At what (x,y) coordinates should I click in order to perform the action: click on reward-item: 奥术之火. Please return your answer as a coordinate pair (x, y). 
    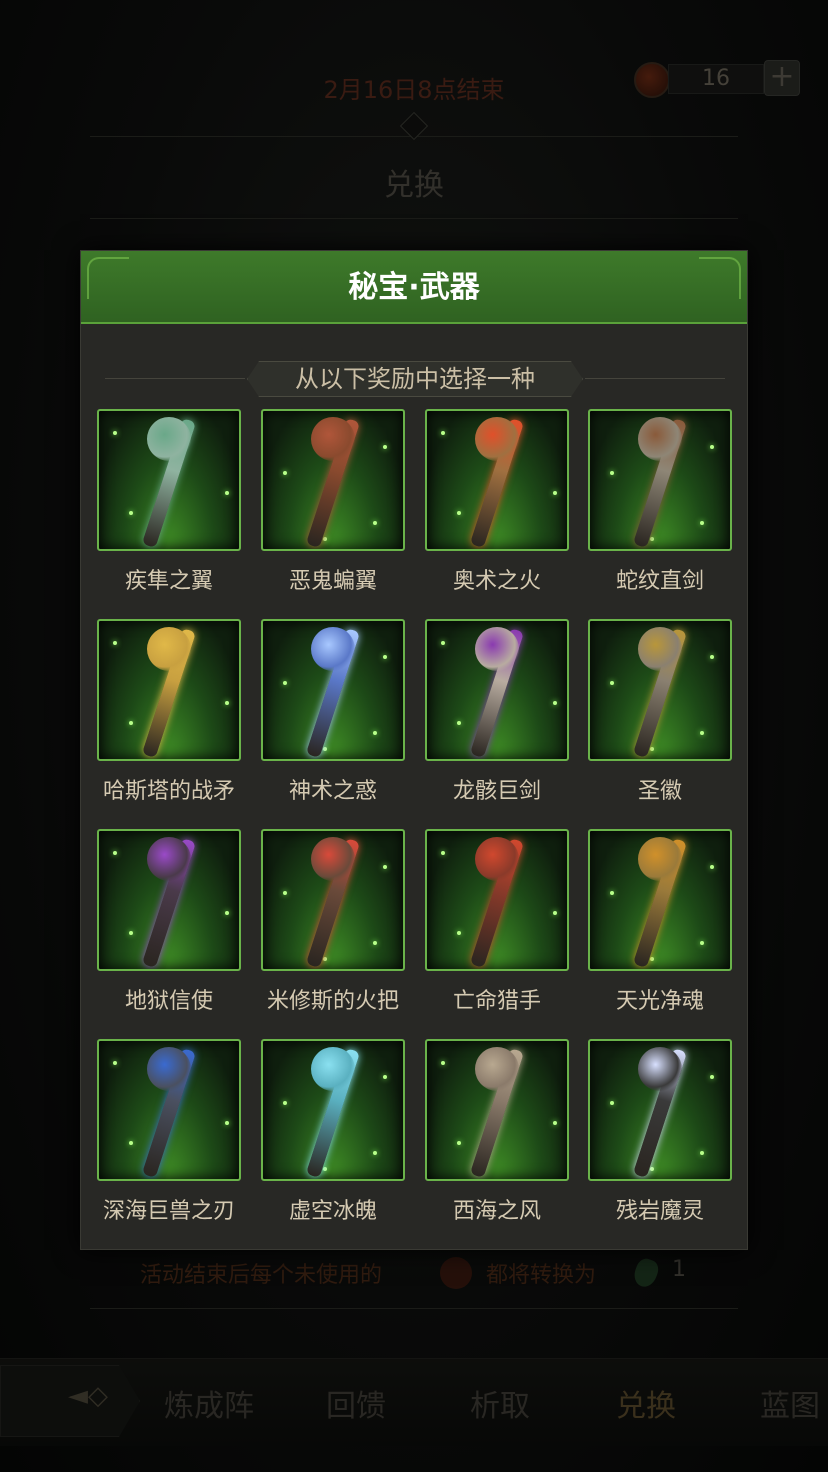
    Looking at the image, I should click on (497, 504).